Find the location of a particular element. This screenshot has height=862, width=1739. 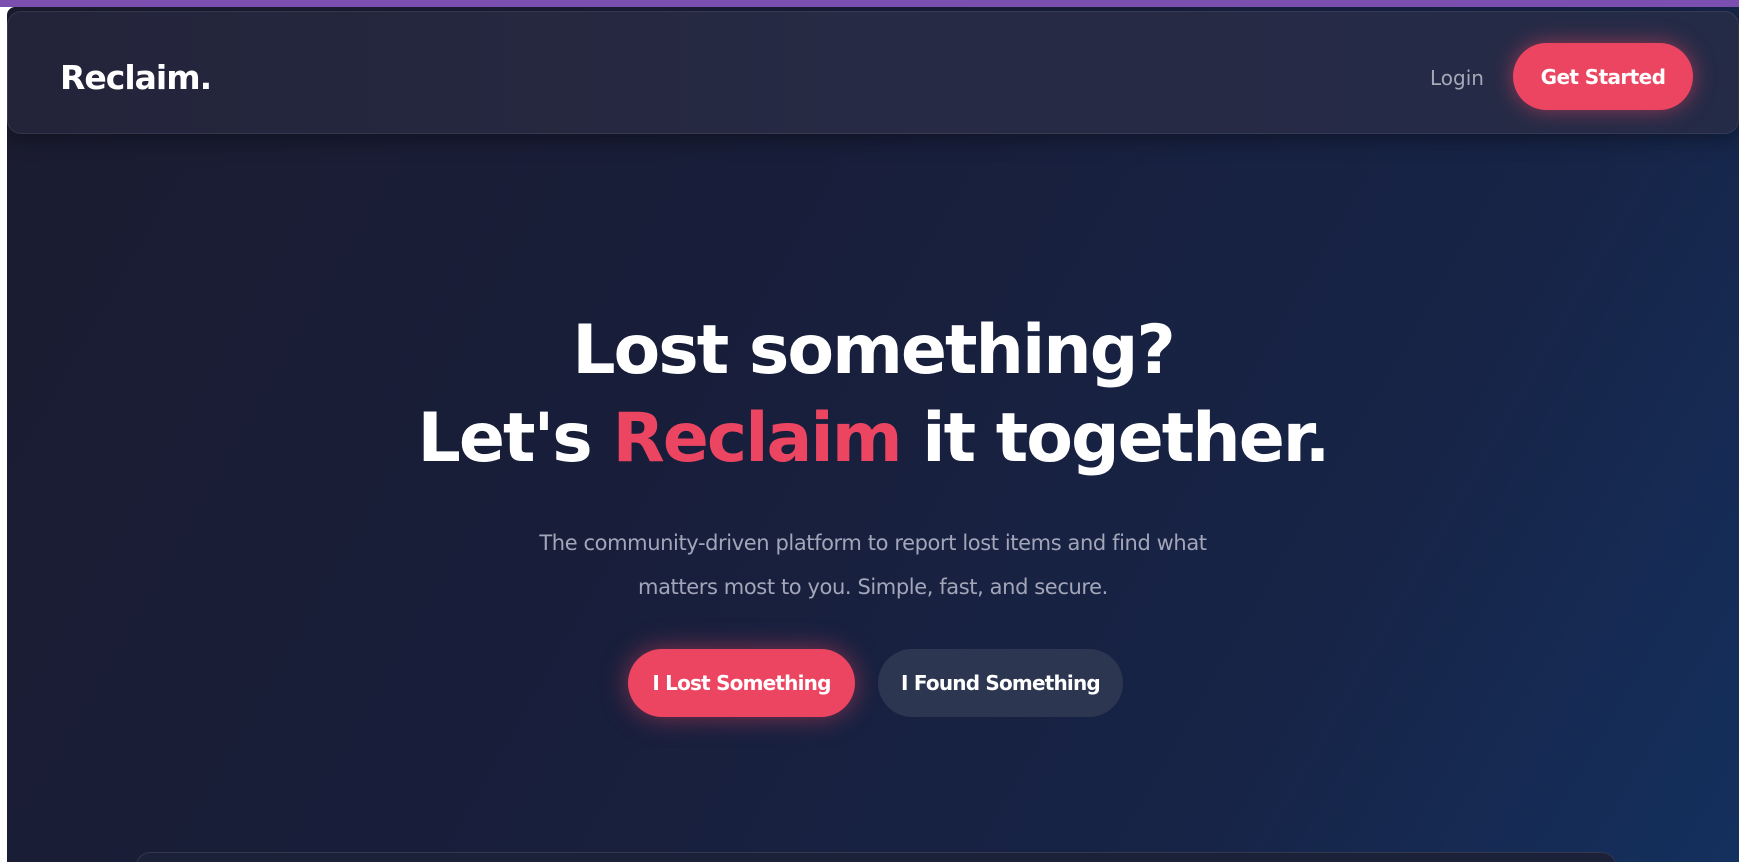

headline-line-2-post: it together. is located at coordinates (1115, 438).